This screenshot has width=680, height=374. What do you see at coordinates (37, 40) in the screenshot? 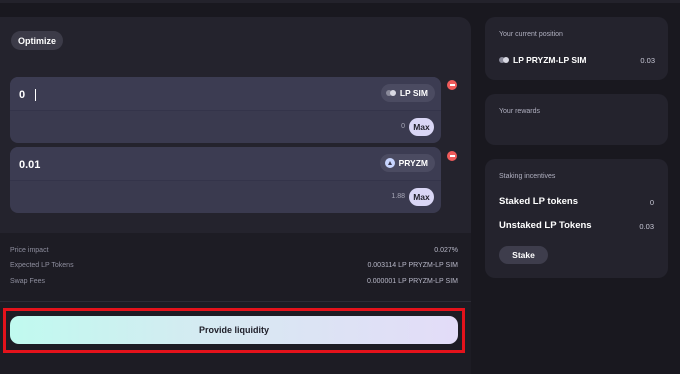
I see `optimize-button: Optimize` at bounding box center [37, 40].